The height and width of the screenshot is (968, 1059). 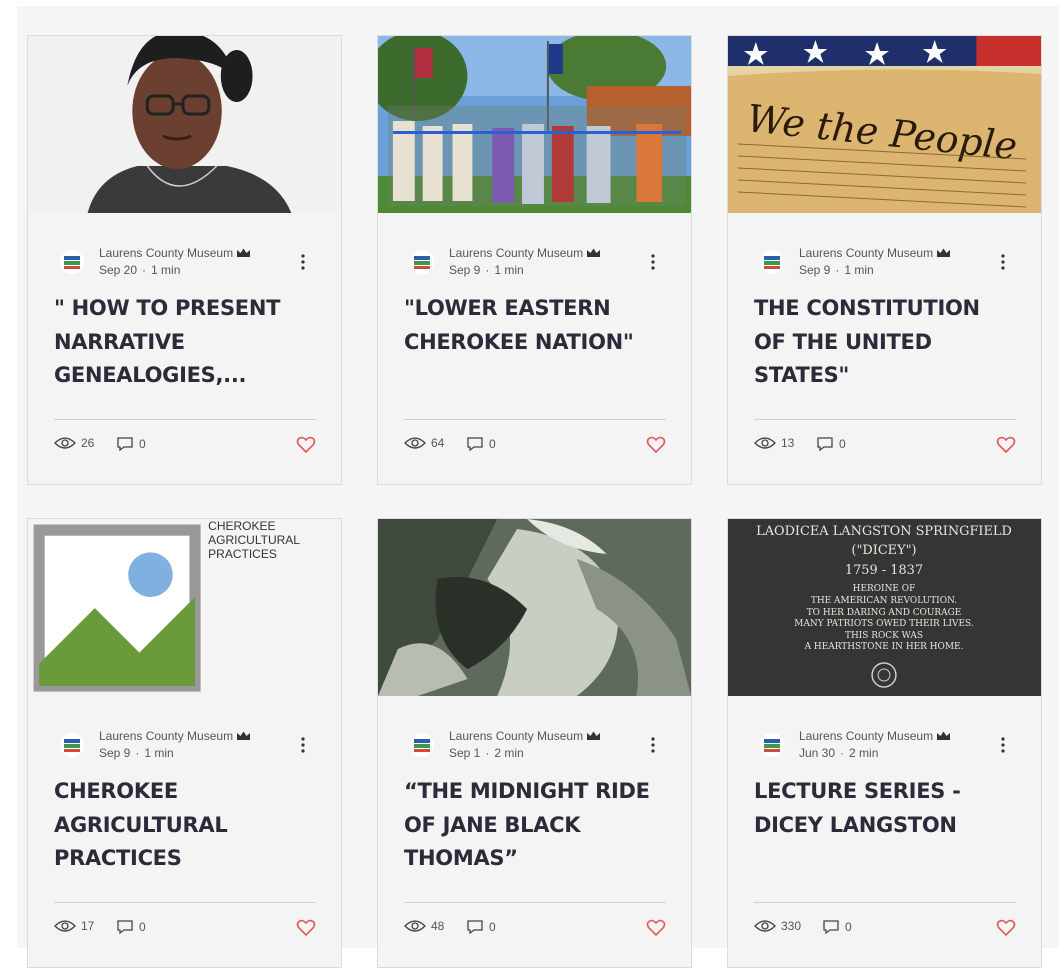 What do you see at coordinates (535, 446) in the screenshot?
I see `post-stats: 64 0` at bounding box center [535, 446].